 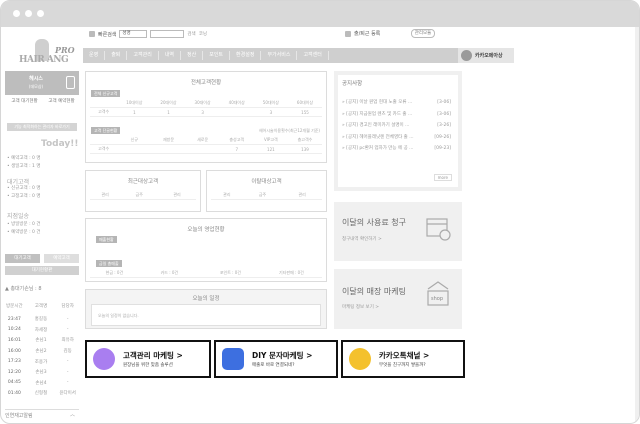 I want to click on reservation-status-link: 고객 예약현황, so click(x=61, y=109).